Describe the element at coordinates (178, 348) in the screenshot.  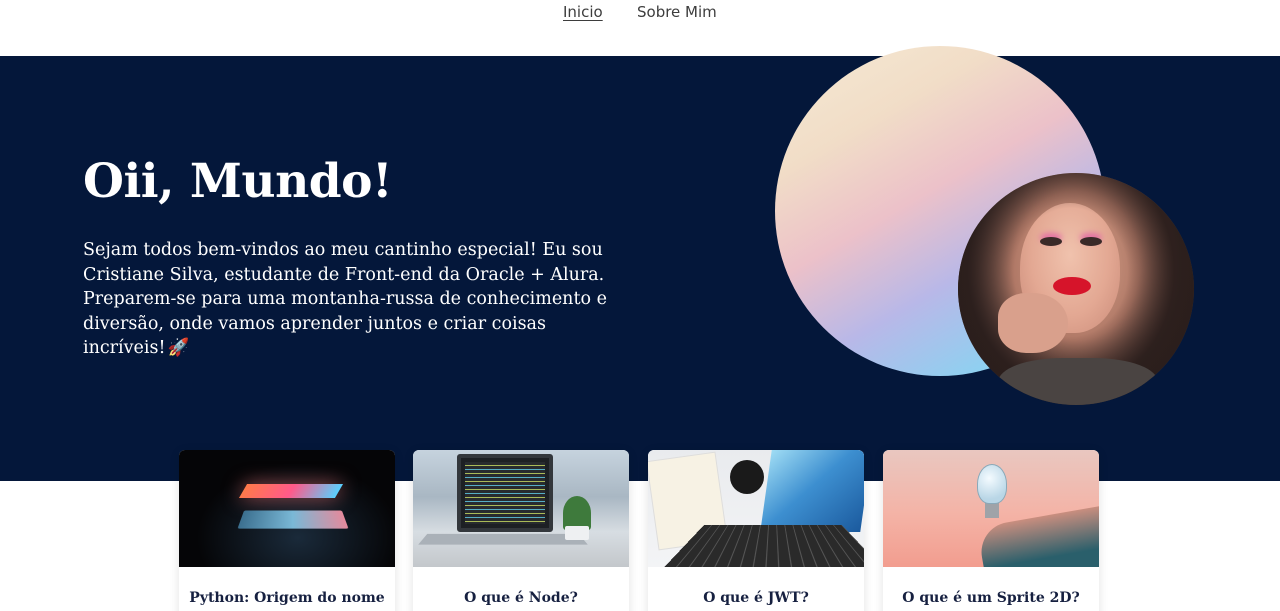
I see `rocket-icon: 🚀` at that location.